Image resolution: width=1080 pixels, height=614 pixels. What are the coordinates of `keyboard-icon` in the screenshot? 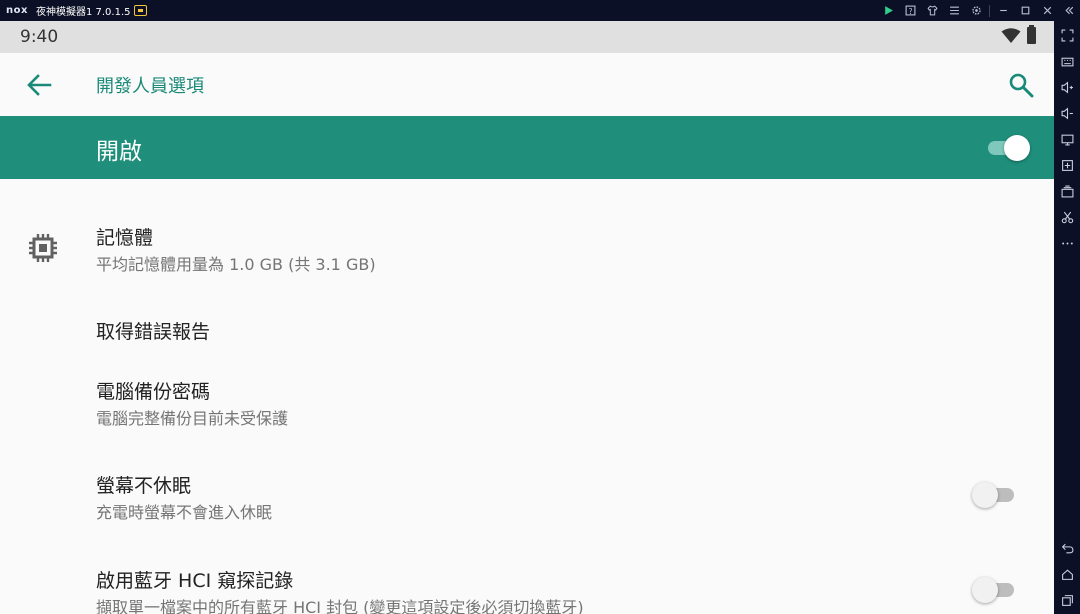 It's located at (1067, 61).